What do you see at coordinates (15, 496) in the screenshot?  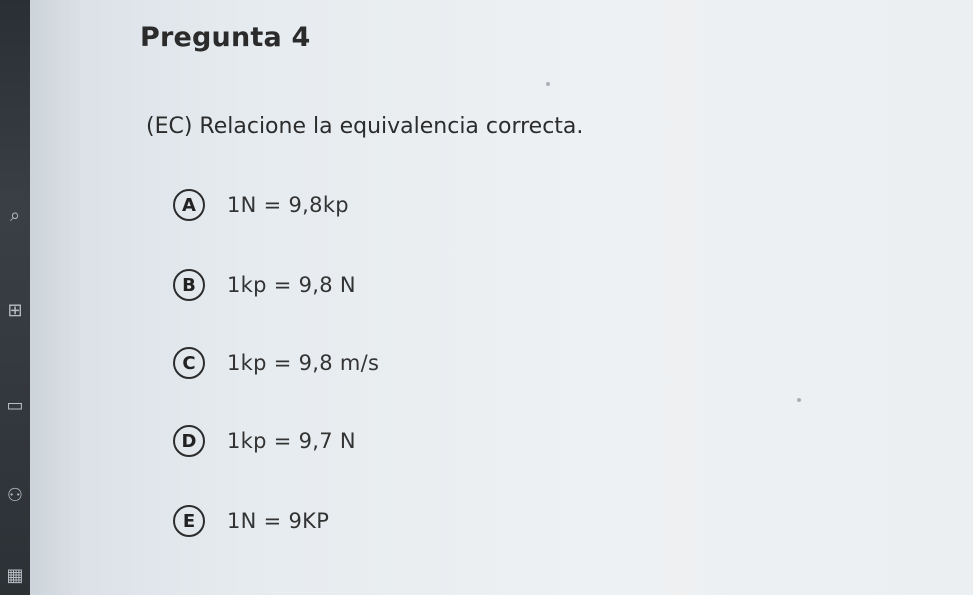 I see `people-icon: ⚇` at bounding box center [15, 496].